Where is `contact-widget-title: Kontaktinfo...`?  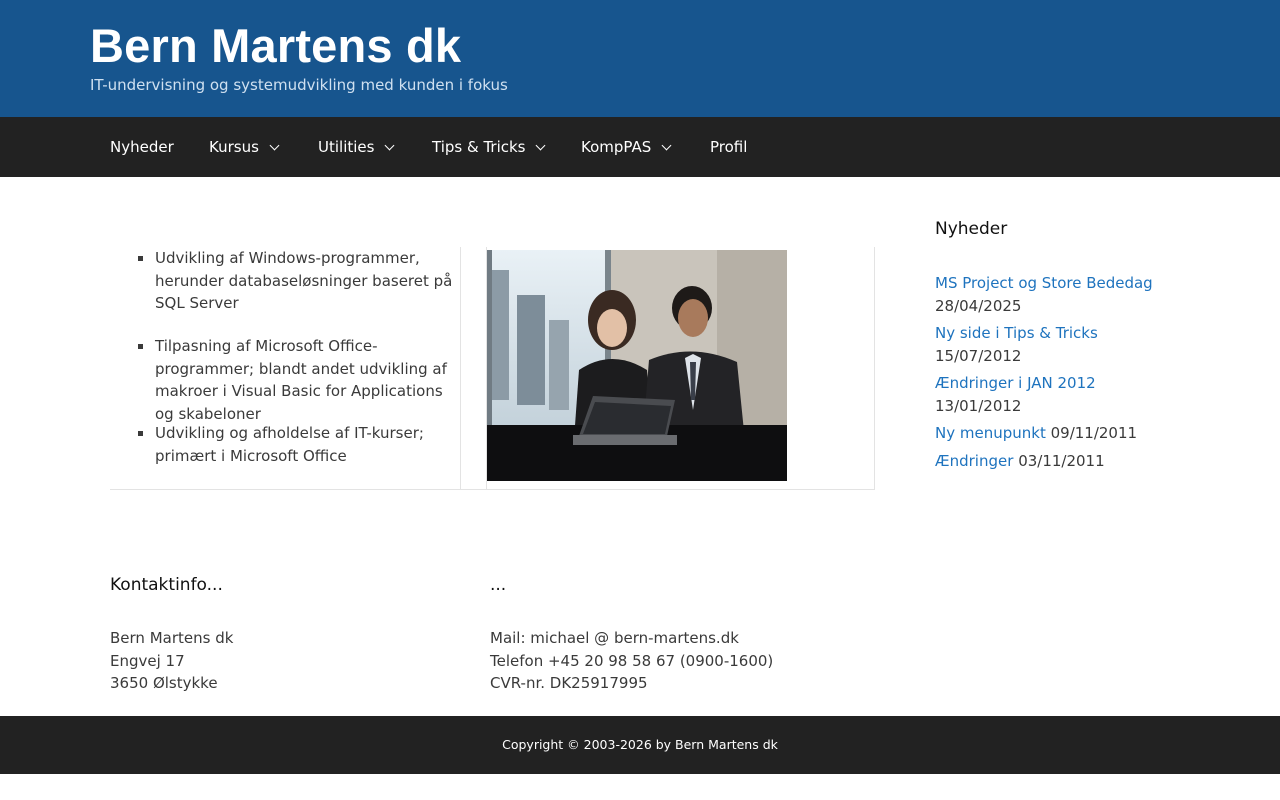
contact-widget-title: Kontaktinfo... is located at coordinates (166, 585).